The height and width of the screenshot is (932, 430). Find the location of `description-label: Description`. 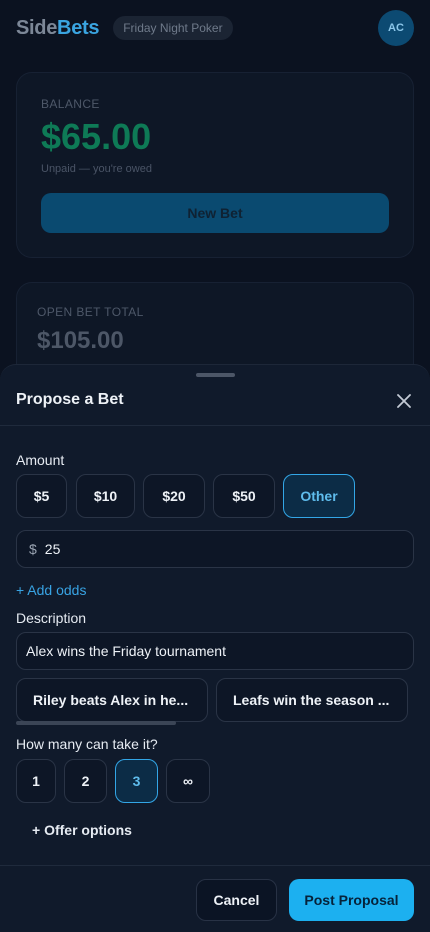

description-label: Description is located at coordinates (51, 618).